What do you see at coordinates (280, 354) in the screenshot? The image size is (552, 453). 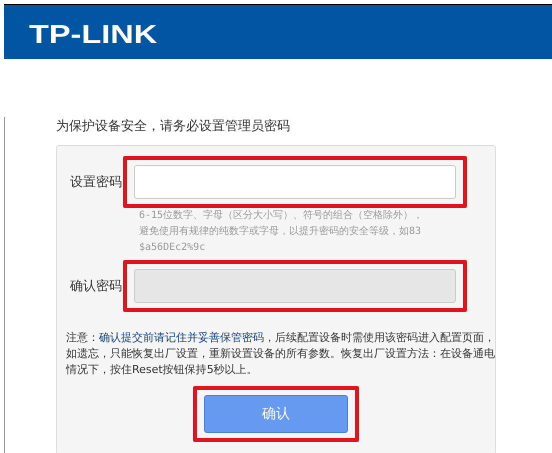 I see `note-text: 注意：确认提交前请记住并妥善保管密码，后续配置设备时需使用该密码进入配置页面，如遗忘，只能恢复出厂设置，重新设置设备的所有参数。恢复出厂设置方法：在设备通电情况下，按住Reset按钮保持5秒以上。` at bounding box center [280, 354].